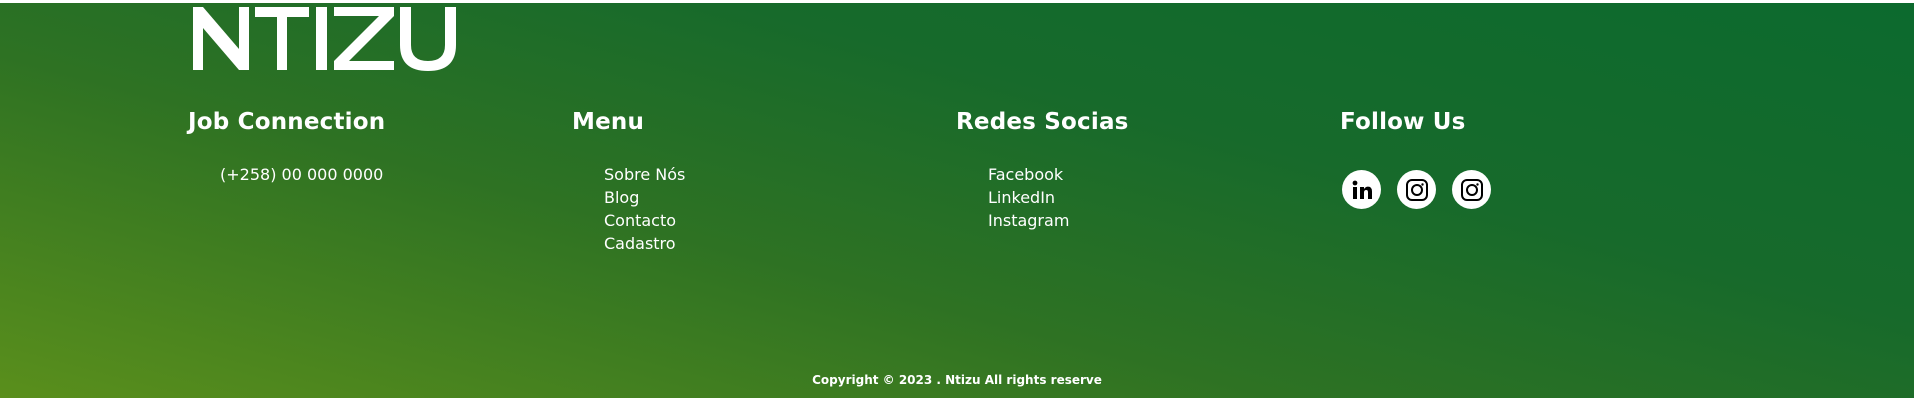 The image size is (1914, 412). Describe the element at coordinates (644, 209) in the screenshot. I see `menu-list: Sobre Nós Blog Contacto Cadastro` at that location.